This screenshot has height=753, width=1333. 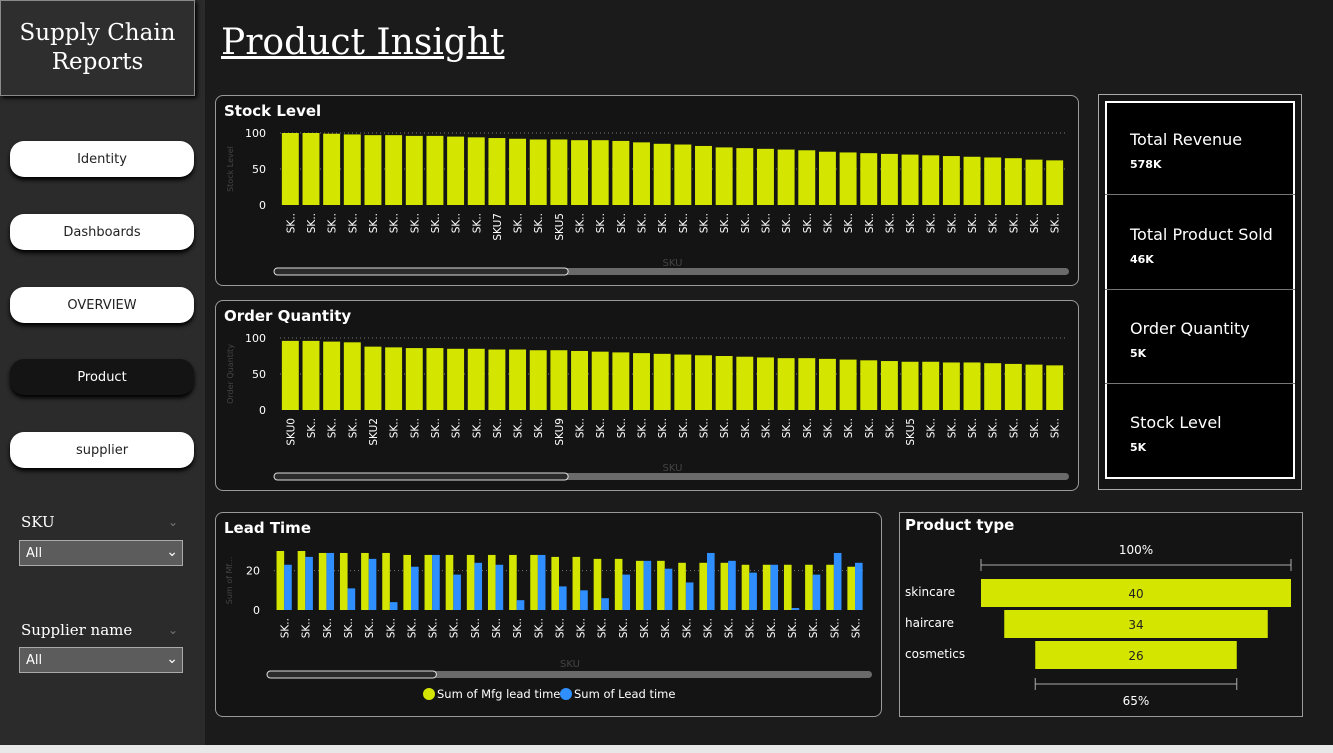 I want to click on x-tick-label: SKU9, so click(x=560, y=432).